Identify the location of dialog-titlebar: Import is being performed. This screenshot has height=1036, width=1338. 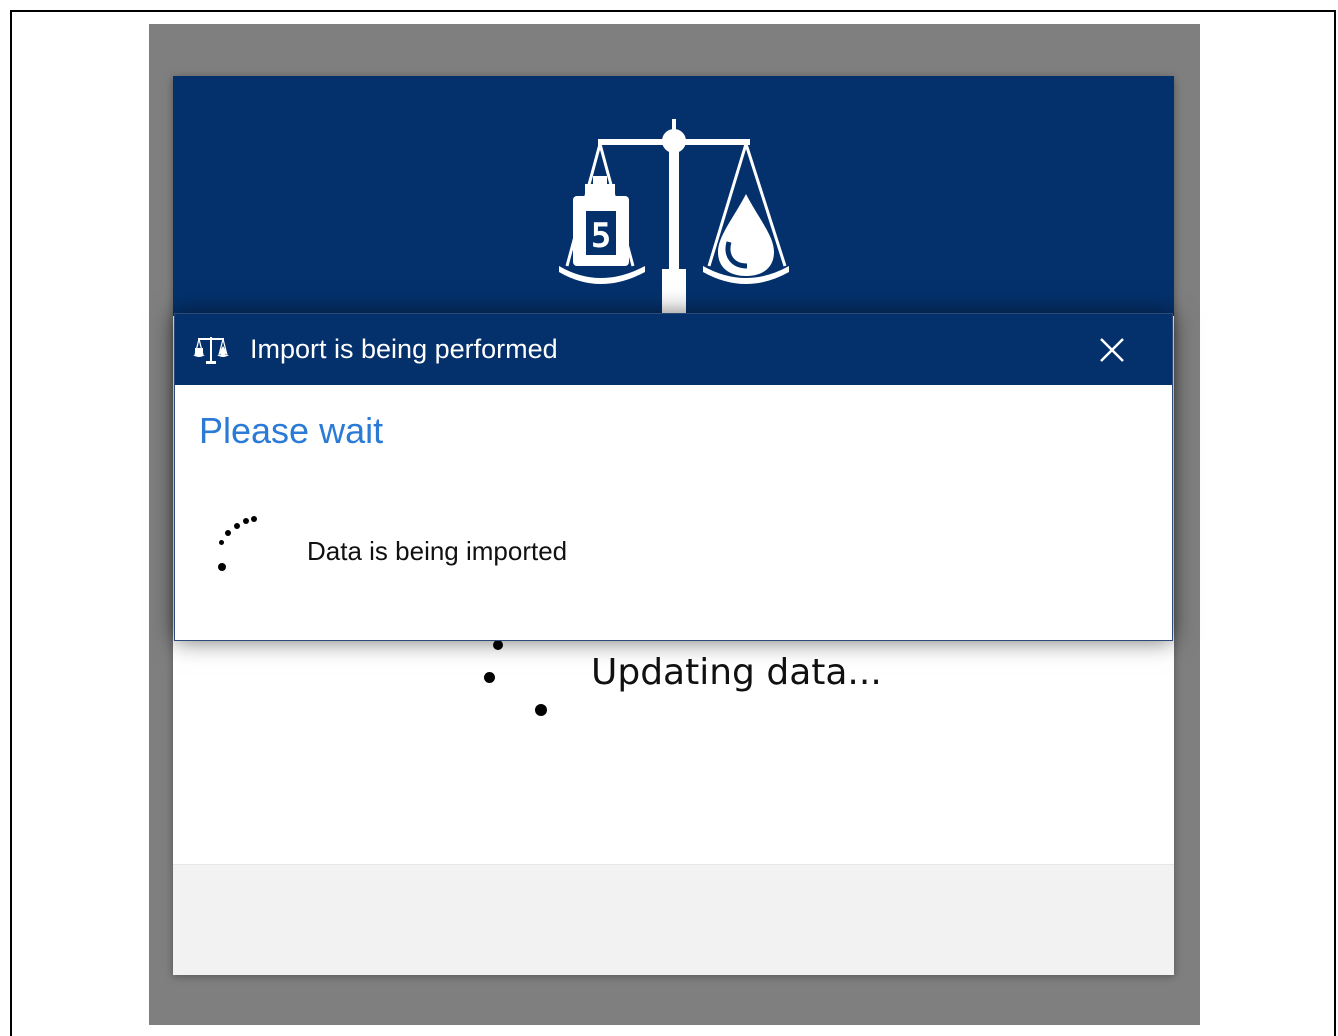
(673, 349).